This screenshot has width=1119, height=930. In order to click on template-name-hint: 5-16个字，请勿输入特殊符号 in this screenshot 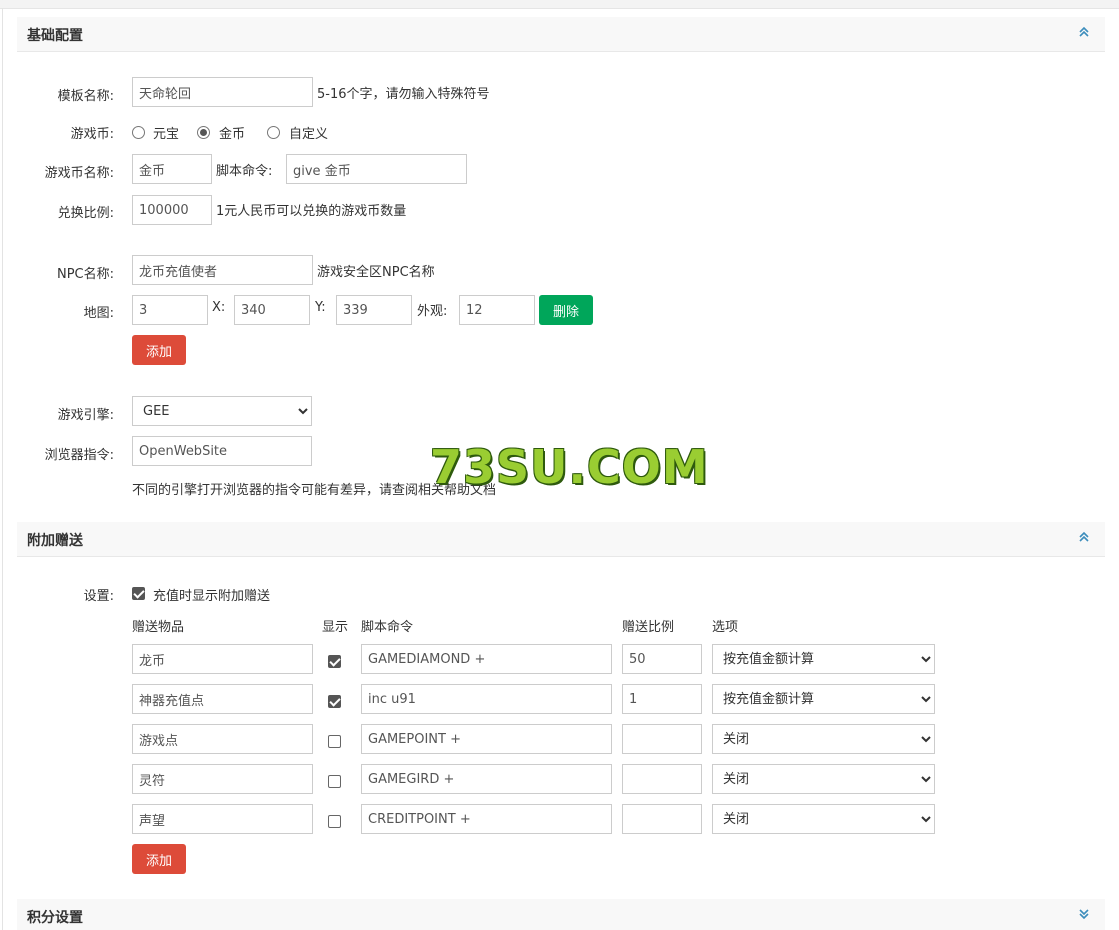, I will do `click(403, 94)`.